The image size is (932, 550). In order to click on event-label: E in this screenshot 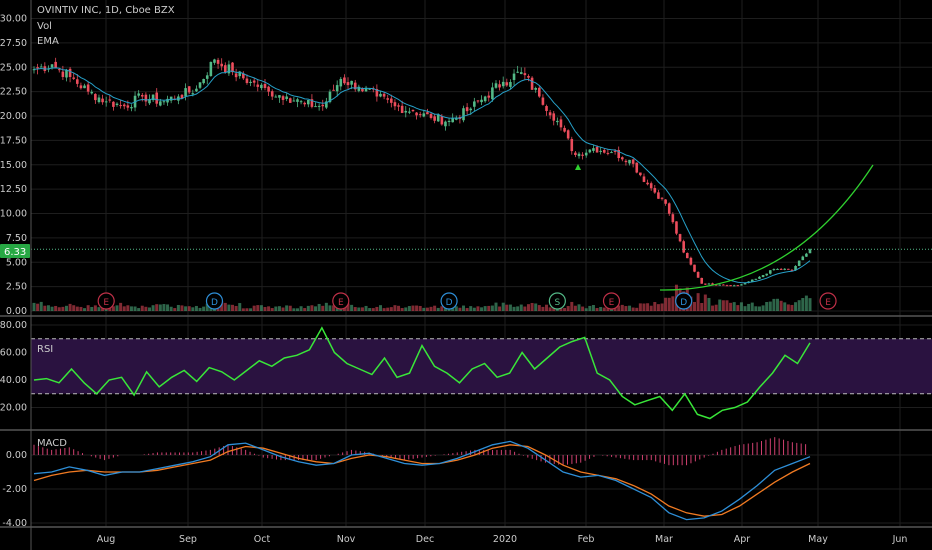, I will do `click(828, 303)`.